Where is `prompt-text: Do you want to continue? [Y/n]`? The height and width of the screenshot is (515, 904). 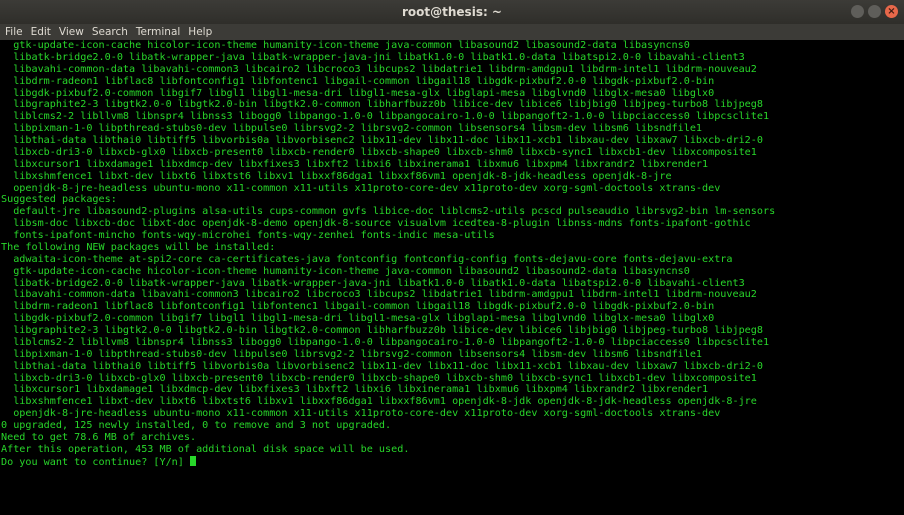
prompt-text: Do you want to continue? [Y/n] is located at coordinates (95, 462).